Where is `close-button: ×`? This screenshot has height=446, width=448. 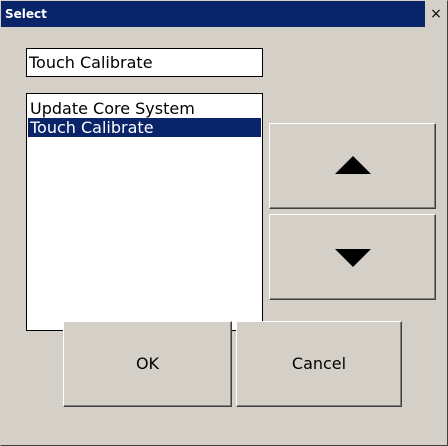 close-button: × is located at coordinates (436, 14).